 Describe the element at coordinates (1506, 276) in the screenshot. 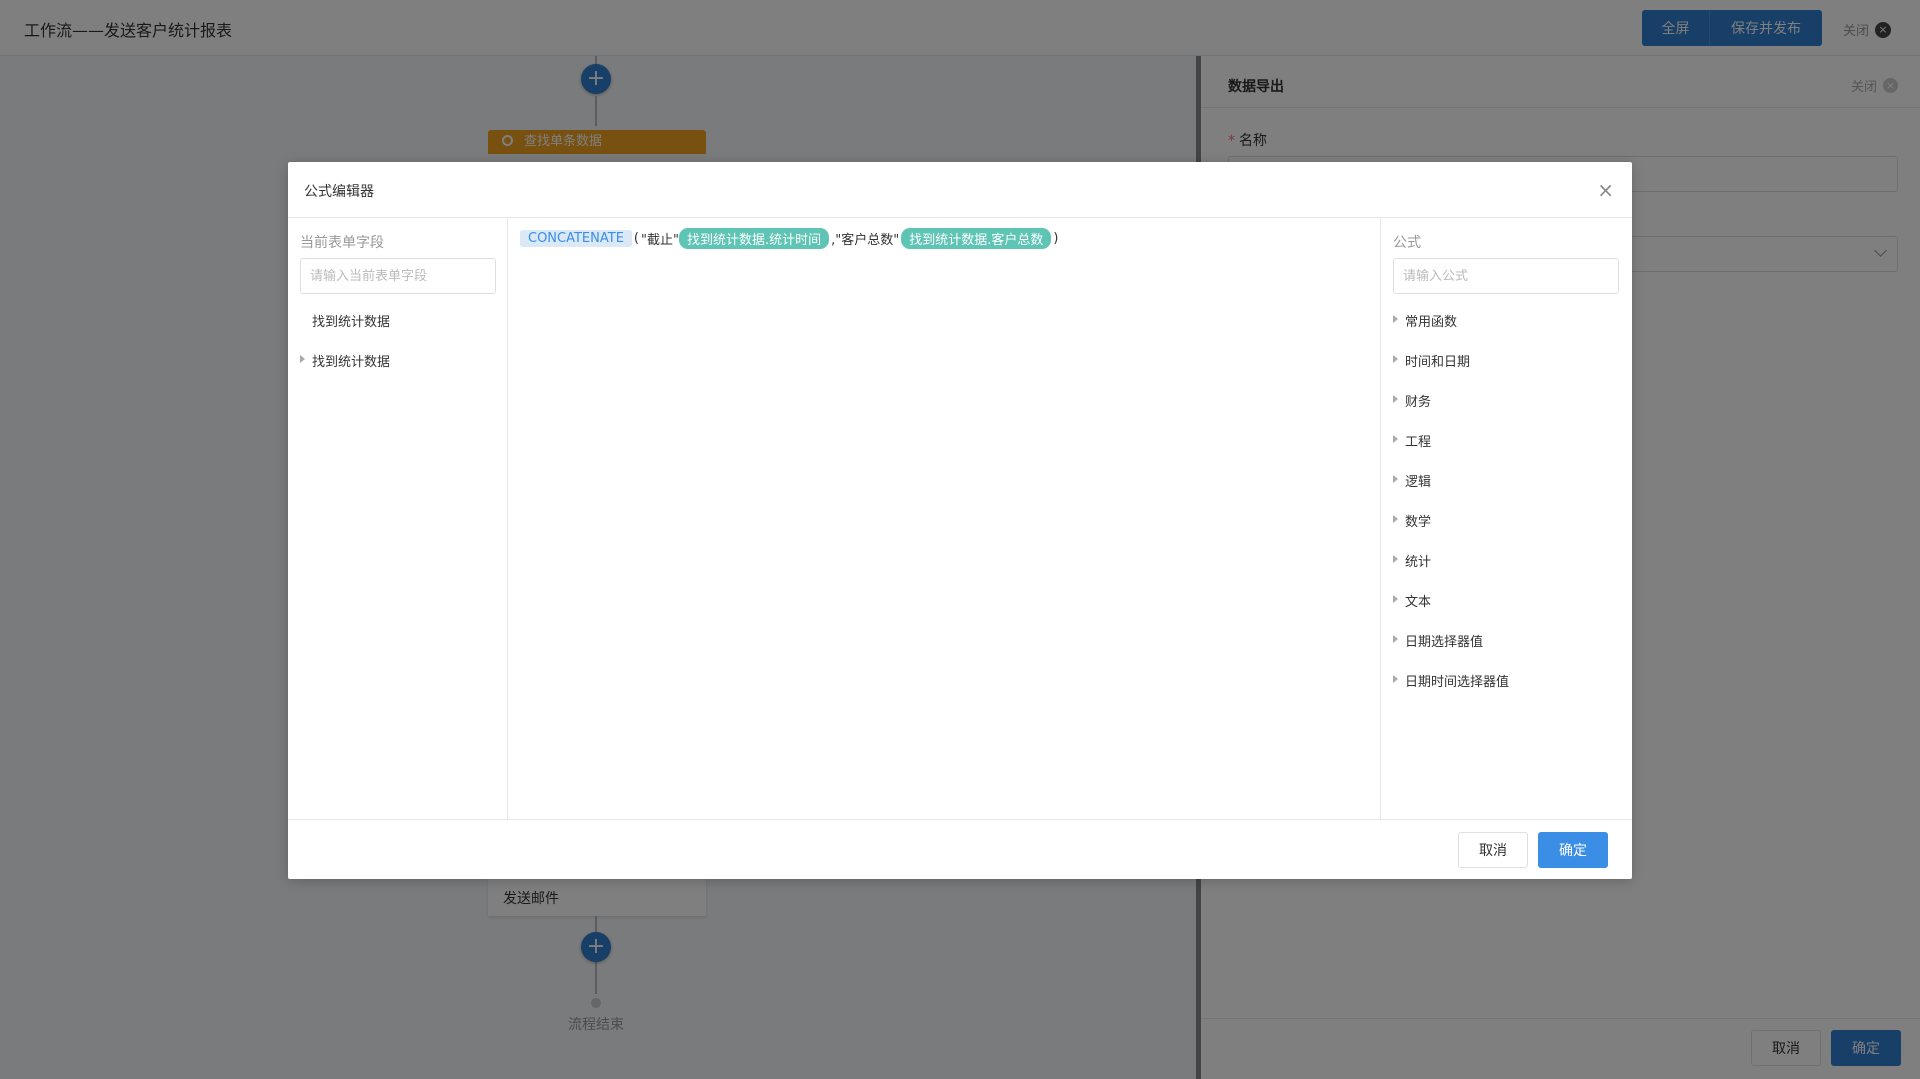

I see `function-search-input` at that location.